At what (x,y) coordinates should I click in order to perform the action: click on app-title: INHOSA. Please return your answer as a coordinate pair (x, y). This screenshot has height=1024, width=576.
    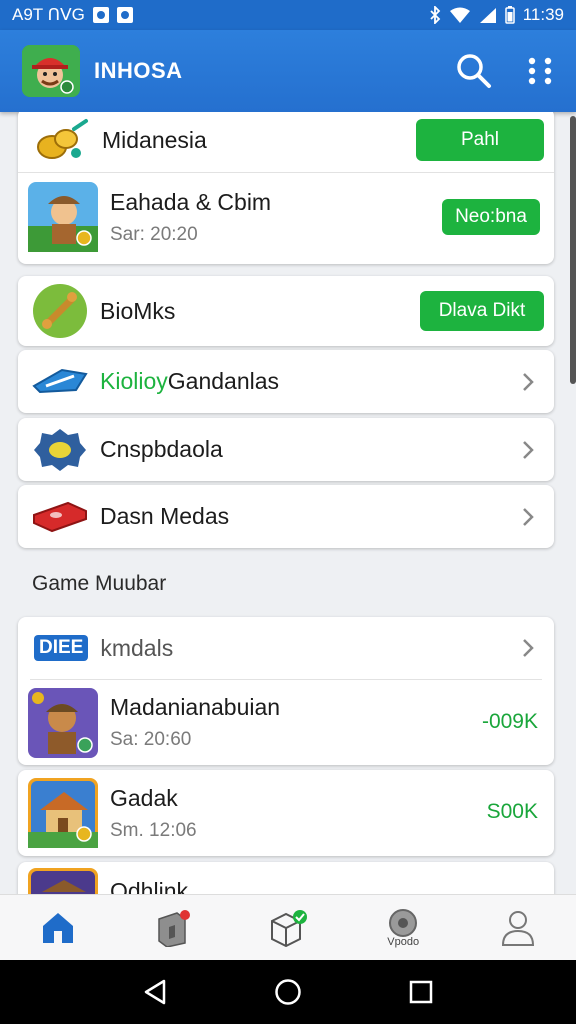
    Looking at the image, I should click on (138, 70).